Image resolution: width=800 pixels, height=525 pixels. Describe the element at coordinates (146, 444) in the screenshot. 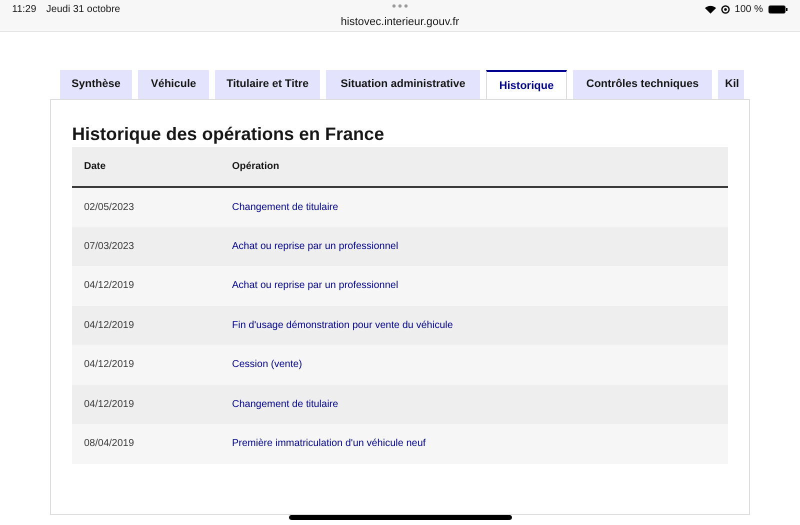

I see `date-cell: 08/04/2019` at that location.